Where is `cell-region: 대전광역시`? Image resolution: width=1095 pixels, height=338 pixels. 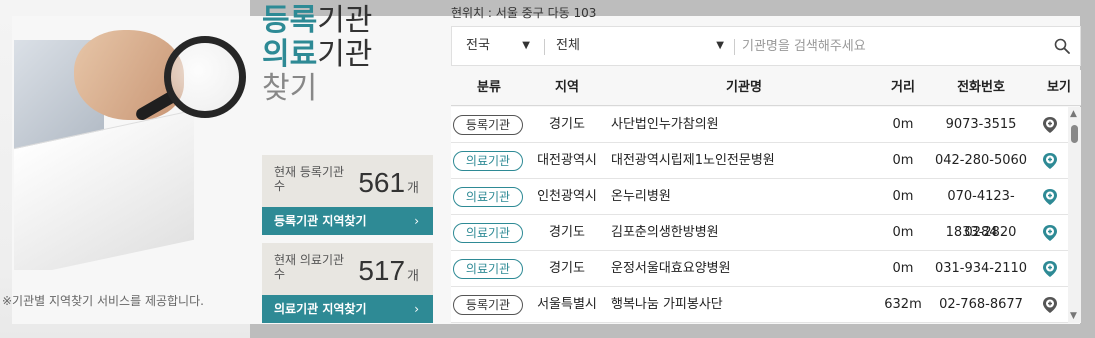
cell-region: 대전광역시 is located at coordinates (567, 160).